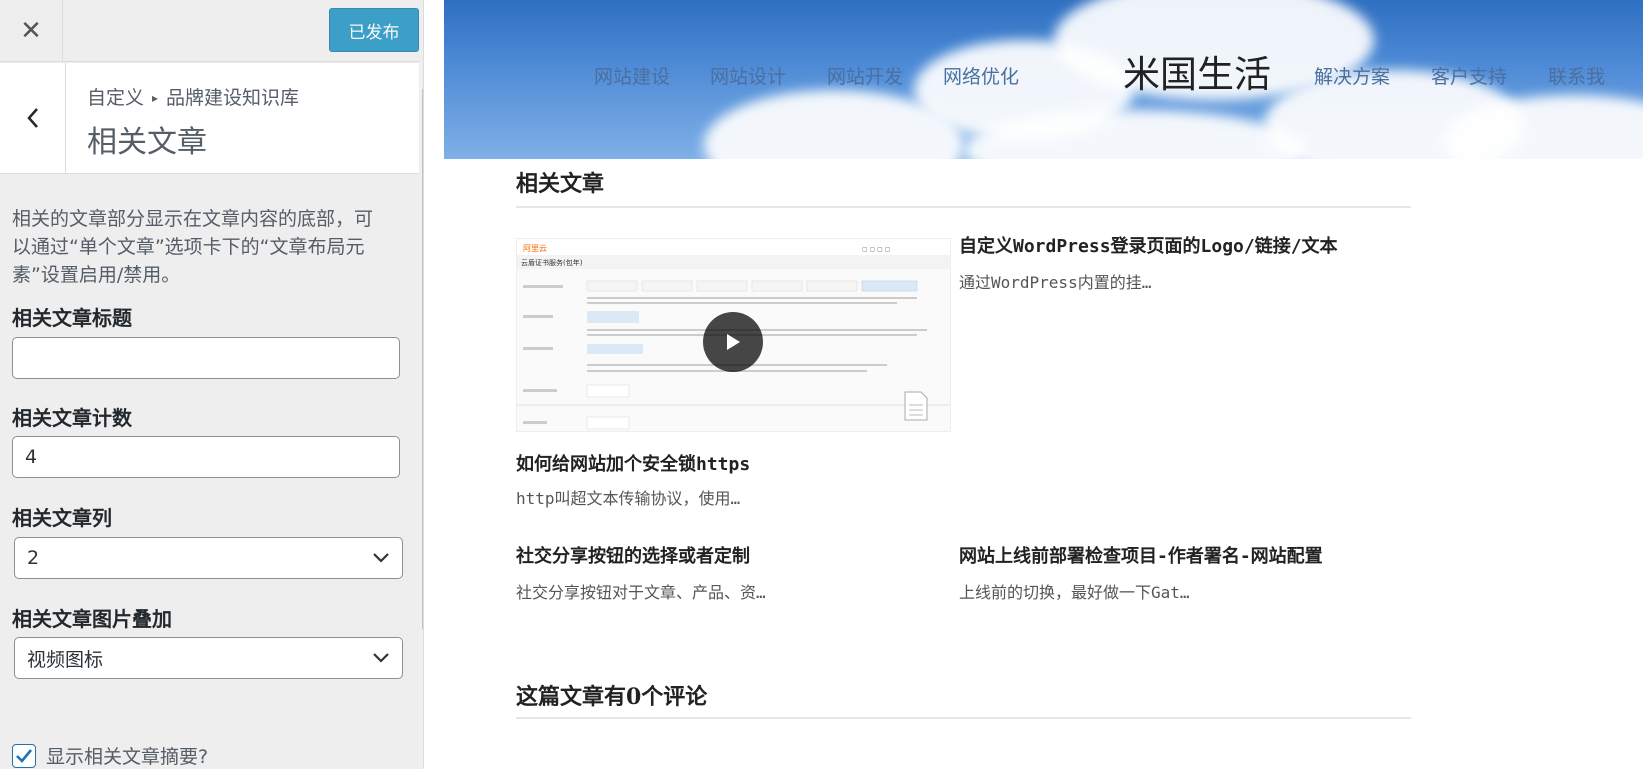  Describe the element at coordinates (1352, 75) in the screenshot. I see `nav-item: 解决方案` at that location.